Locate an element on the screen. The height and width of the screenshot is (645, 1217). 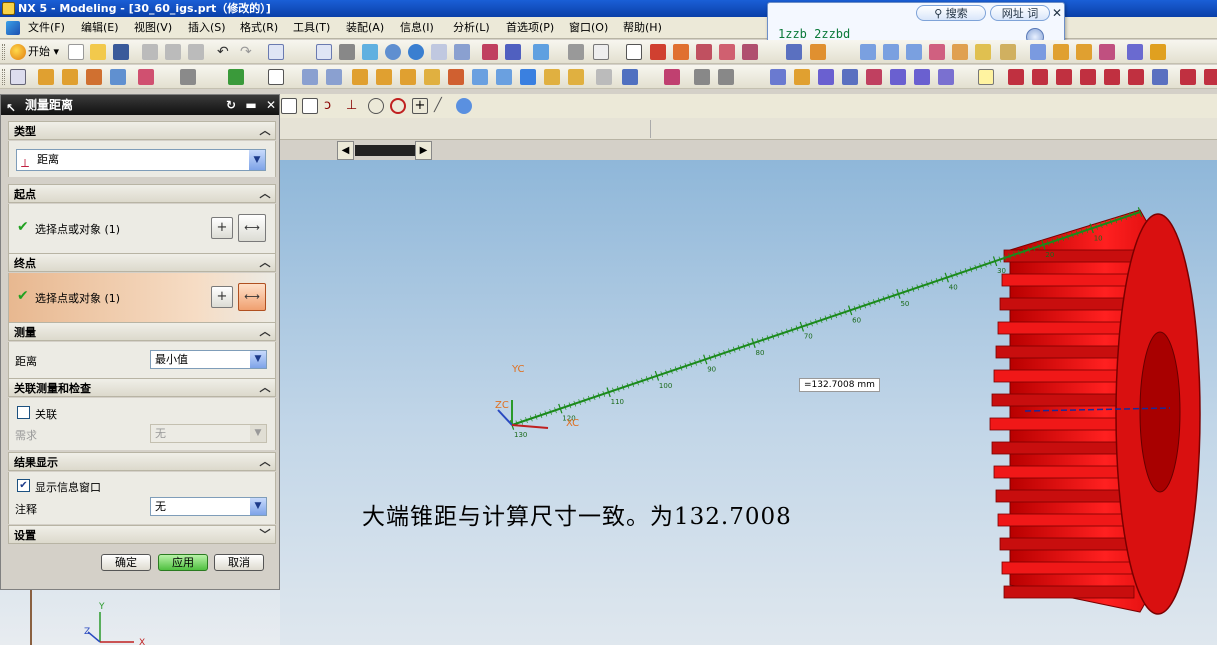
start-section-header: 起点 ︿ is located at coordinates (142, 193).